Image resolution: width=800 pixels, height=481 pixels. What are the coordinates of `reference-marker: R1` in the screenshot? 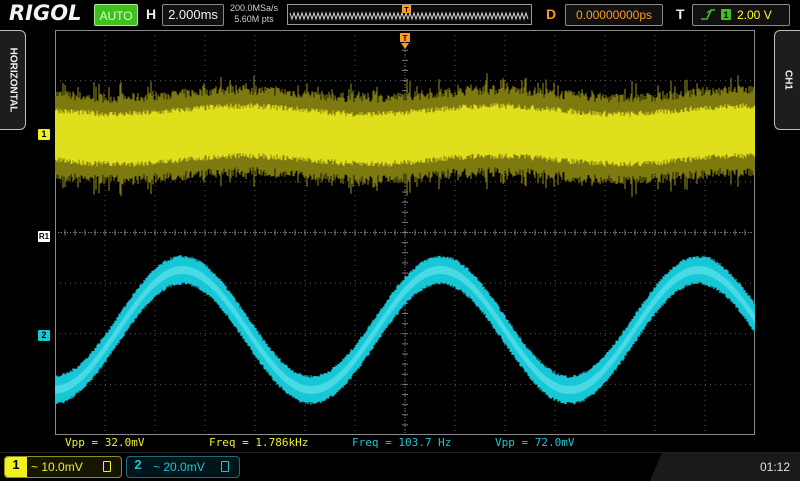 It's located at (44, 236).